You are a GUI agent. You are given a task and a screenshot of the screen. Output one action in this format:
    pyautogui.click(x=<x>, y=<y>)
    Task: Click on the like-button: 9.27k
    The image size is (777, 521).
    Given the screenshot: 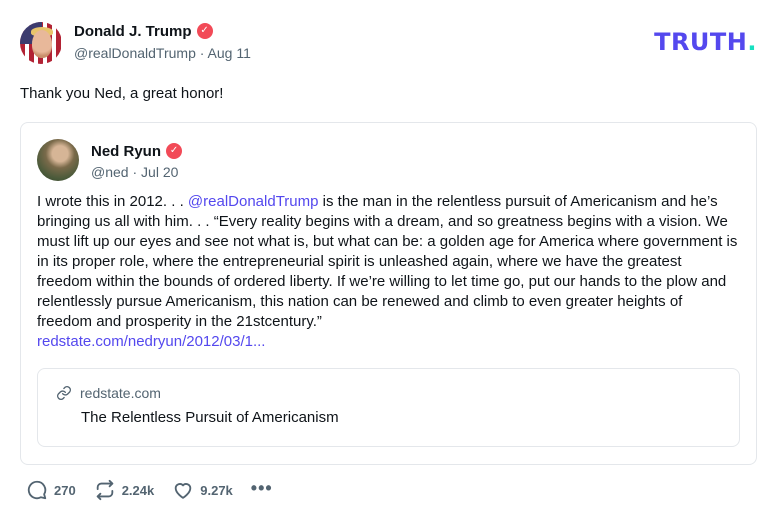 What is the action you would take?
    pyautogui.click(x=202, y=490)
    